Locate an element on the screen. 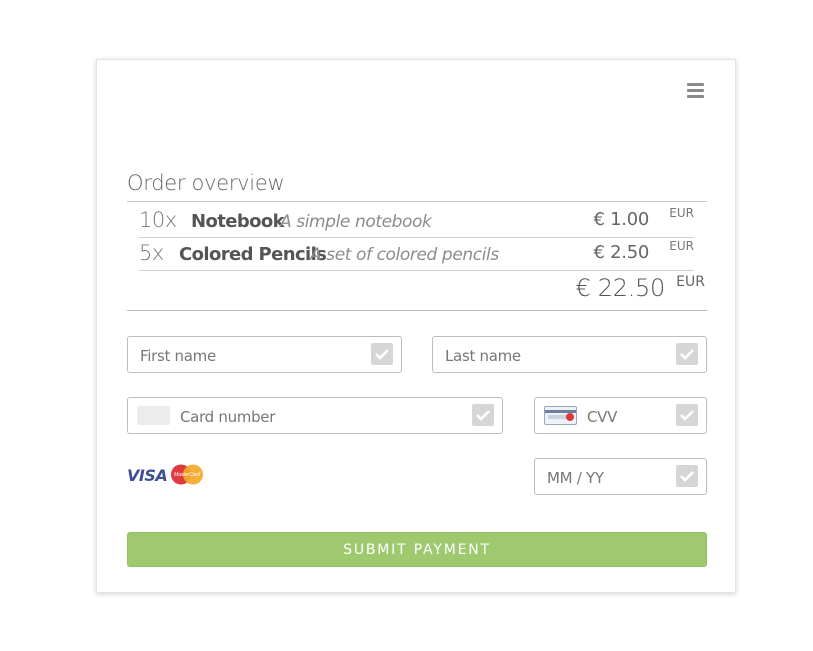 The height and width of the screenshot is (651, 813). item-description: A simple notebook is located at coordinates (356, 222).